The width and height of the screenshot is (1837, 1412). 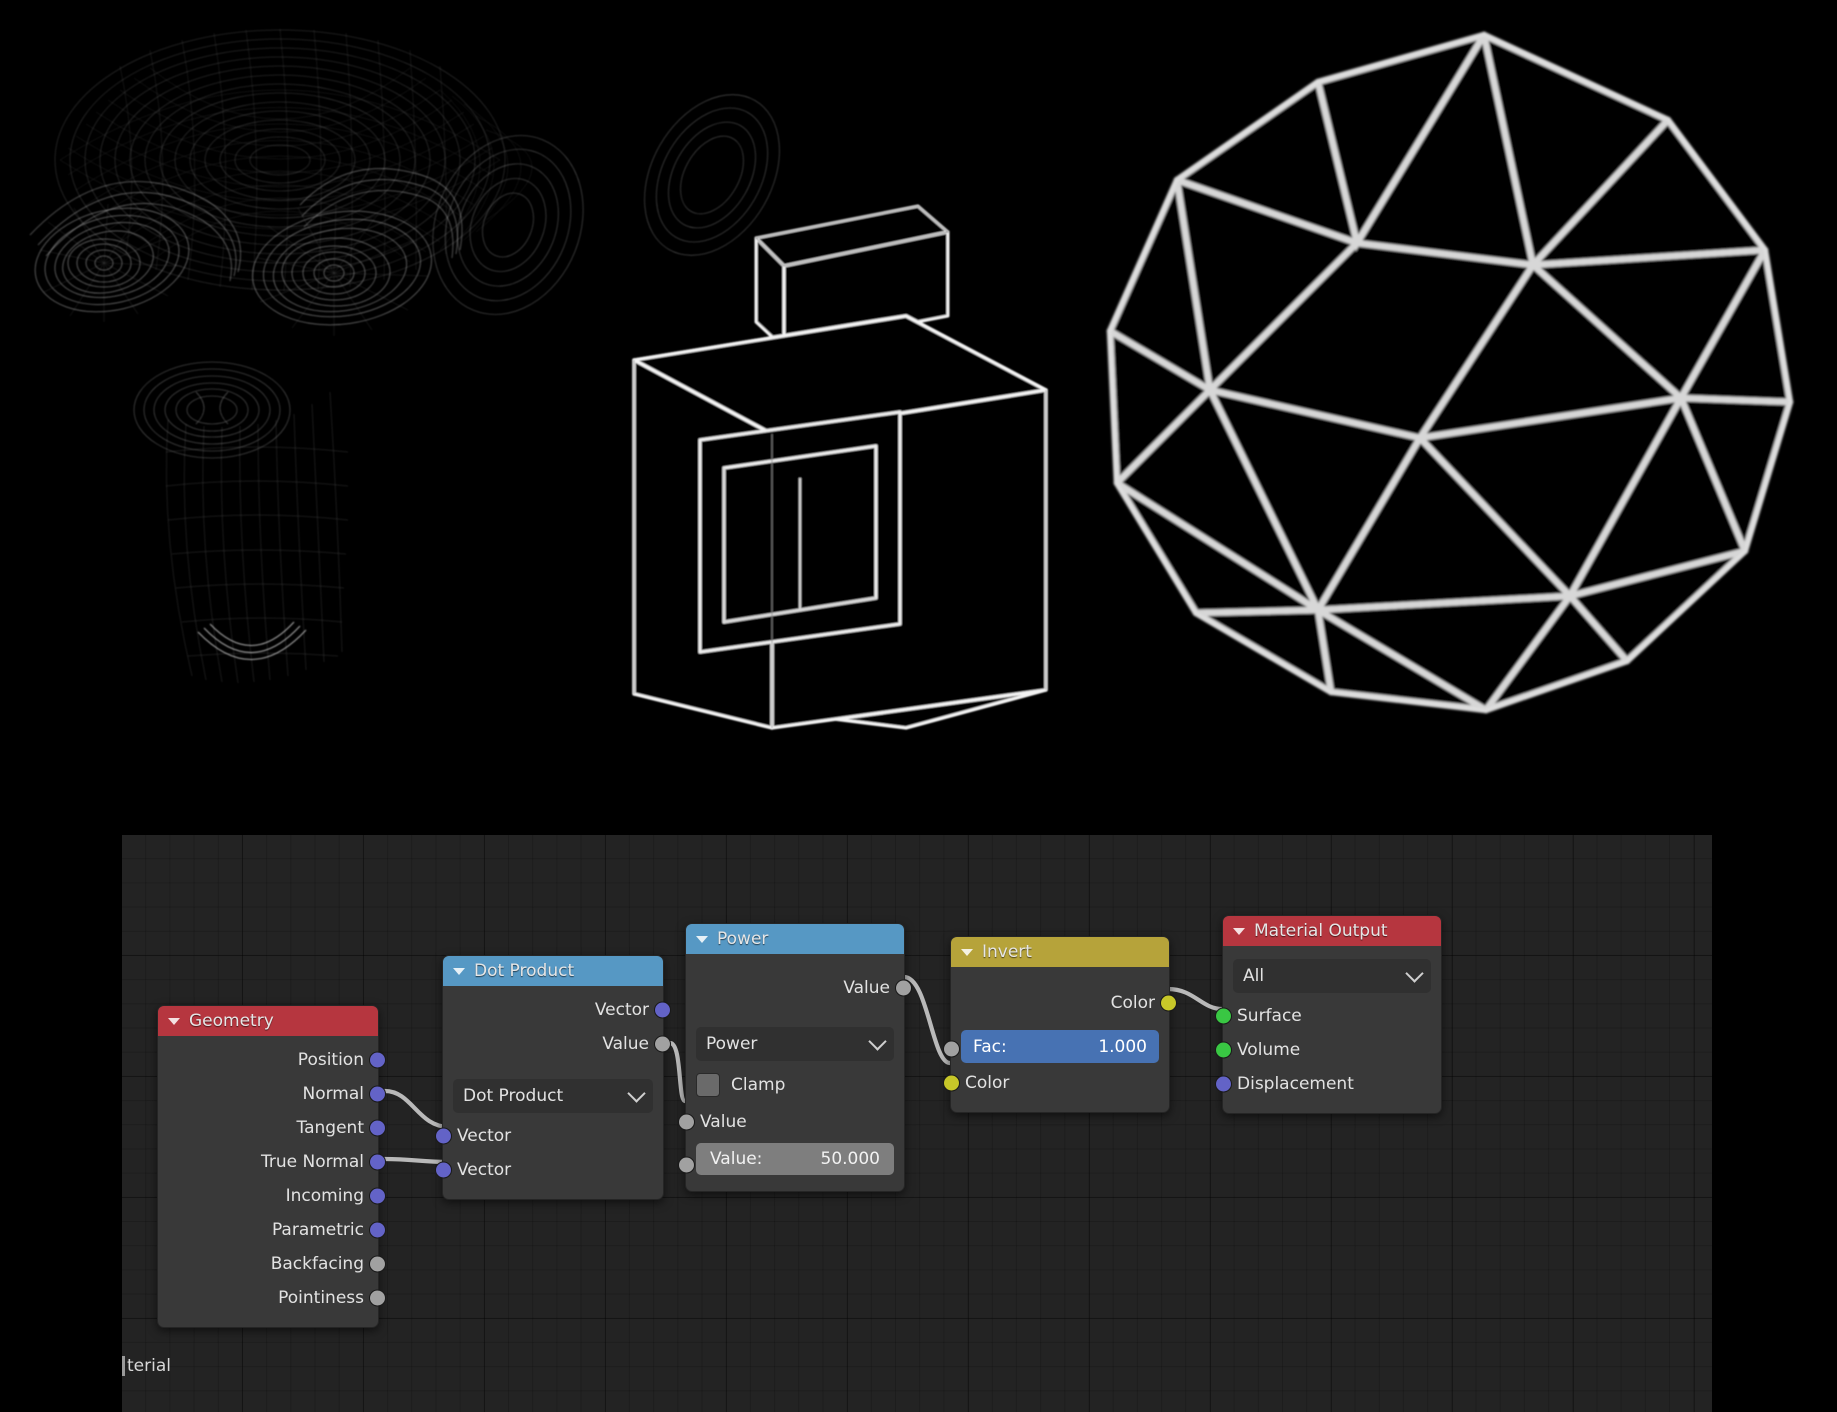 What do you see at coordinates (1060, 1046) in the screenshot?
I see `fac-slider-field: Fac: 1.000` at bounding box center [1060, 1046].